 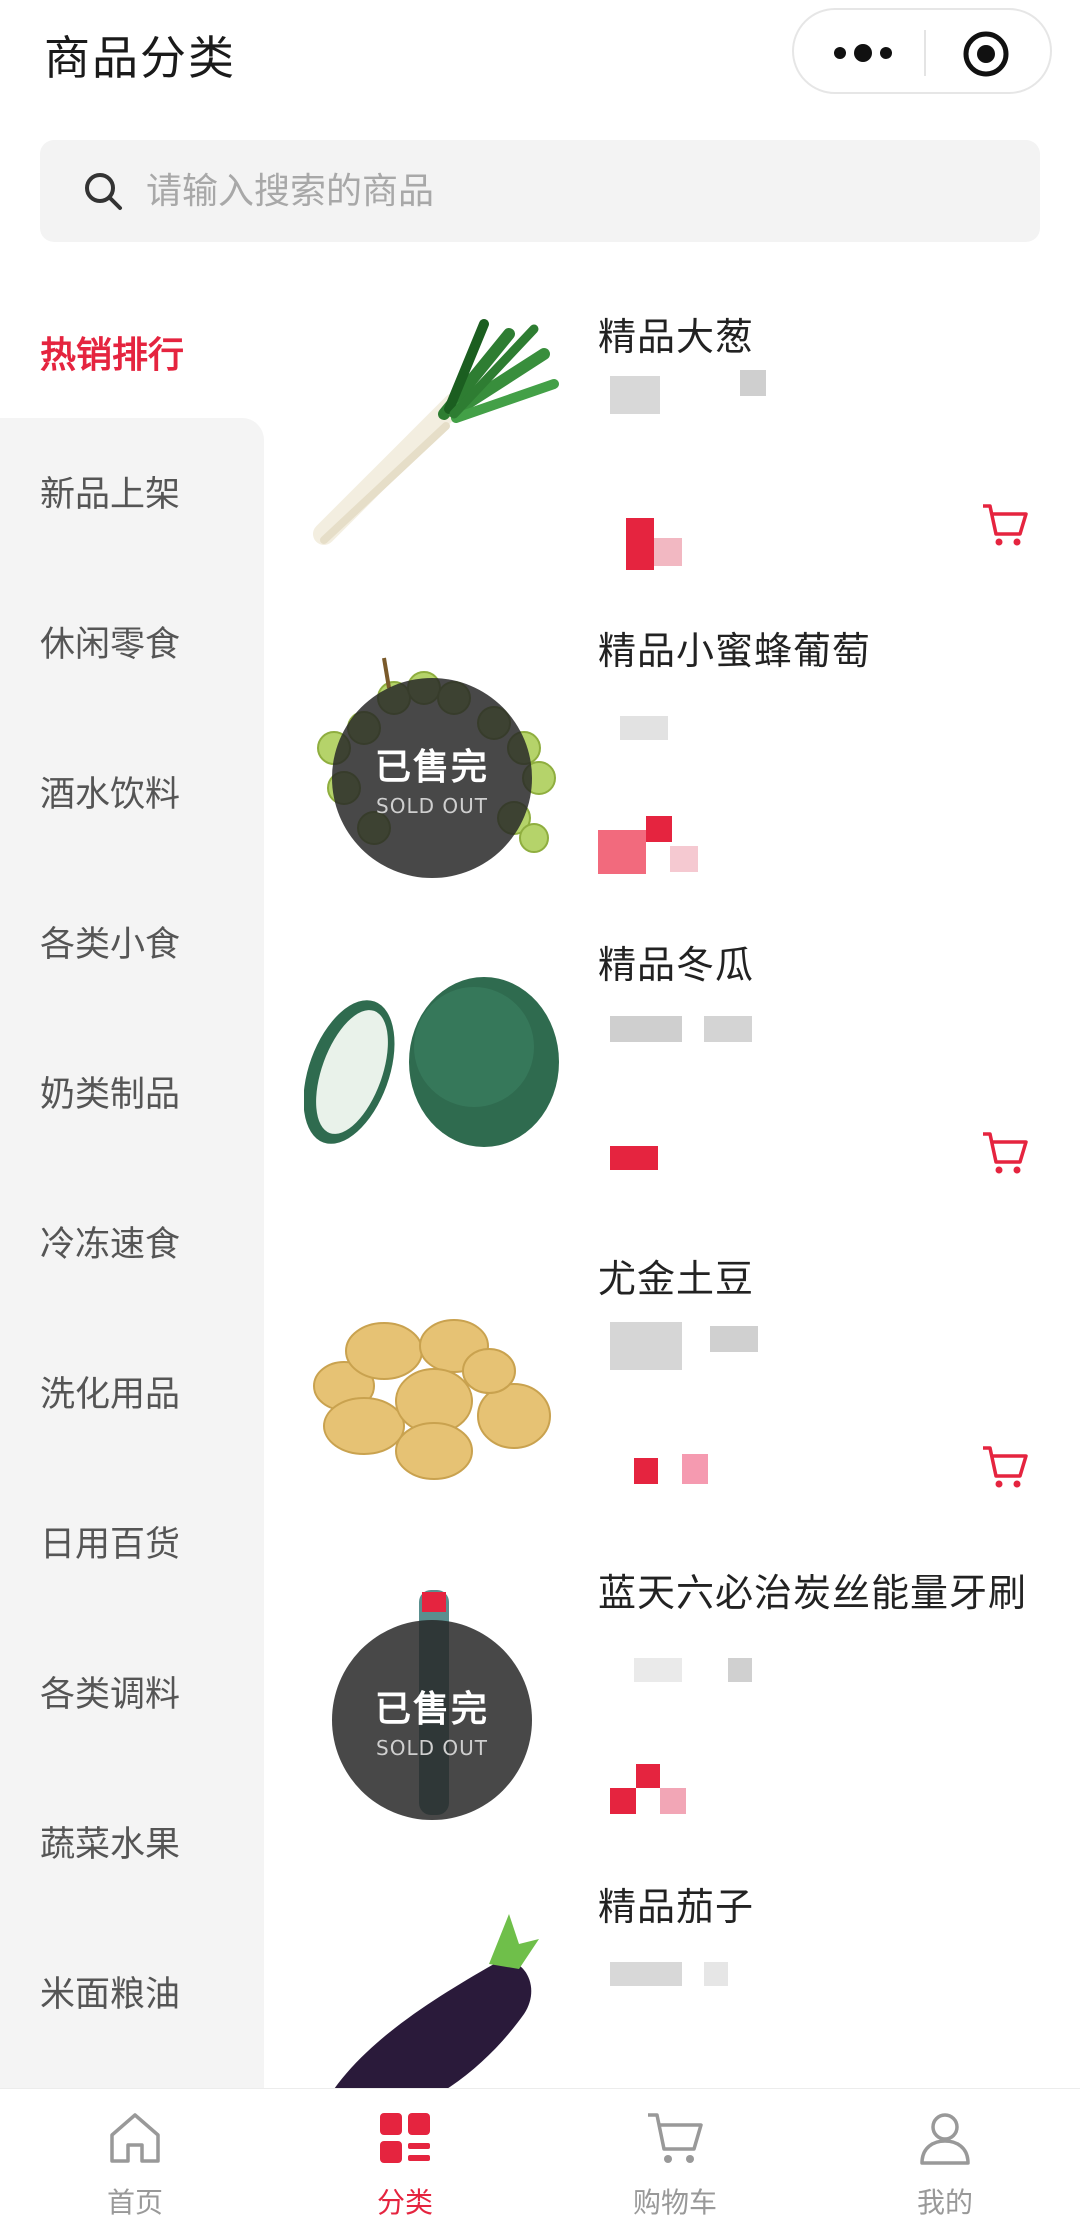 I want to click on sidebar-item-label: 新品上架, so click(x=110, y=495).